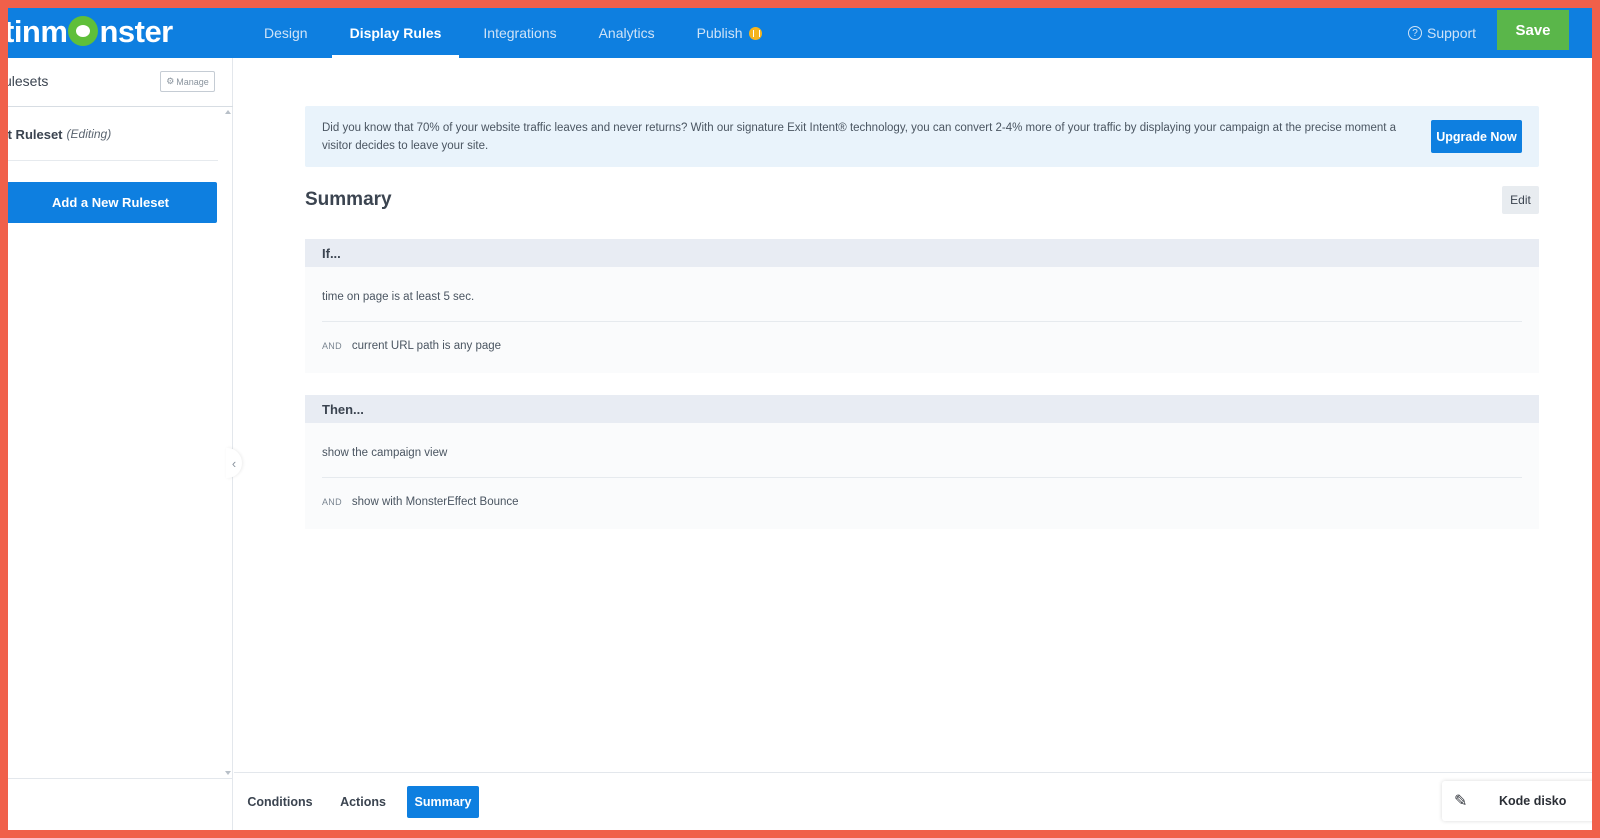  What do you see at coordinates (1476, 136) in the screenshot?
I see `upgrade-now-button: Upgrade Now` at bounding box center [1476, 136].